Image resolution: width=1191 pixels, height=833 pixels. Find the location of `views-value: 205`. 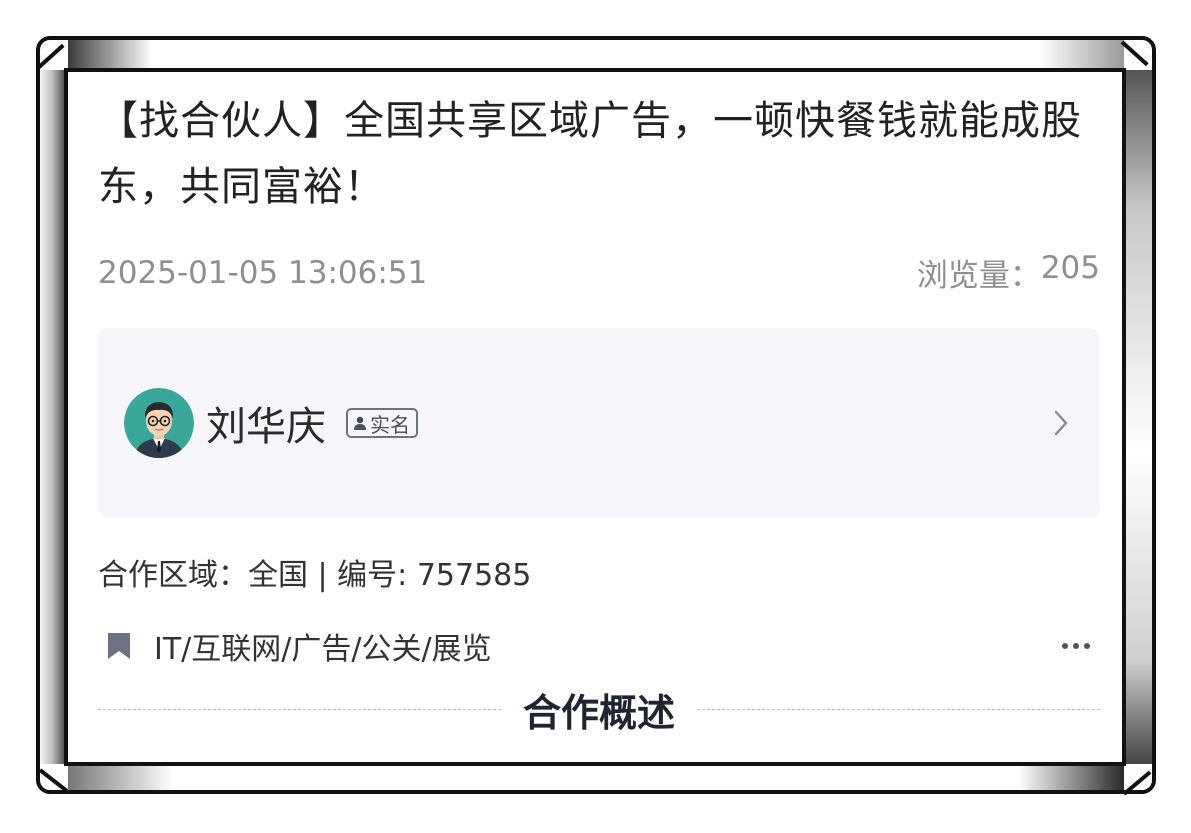

views-value: 205 is located at coordinates (1070, 268).